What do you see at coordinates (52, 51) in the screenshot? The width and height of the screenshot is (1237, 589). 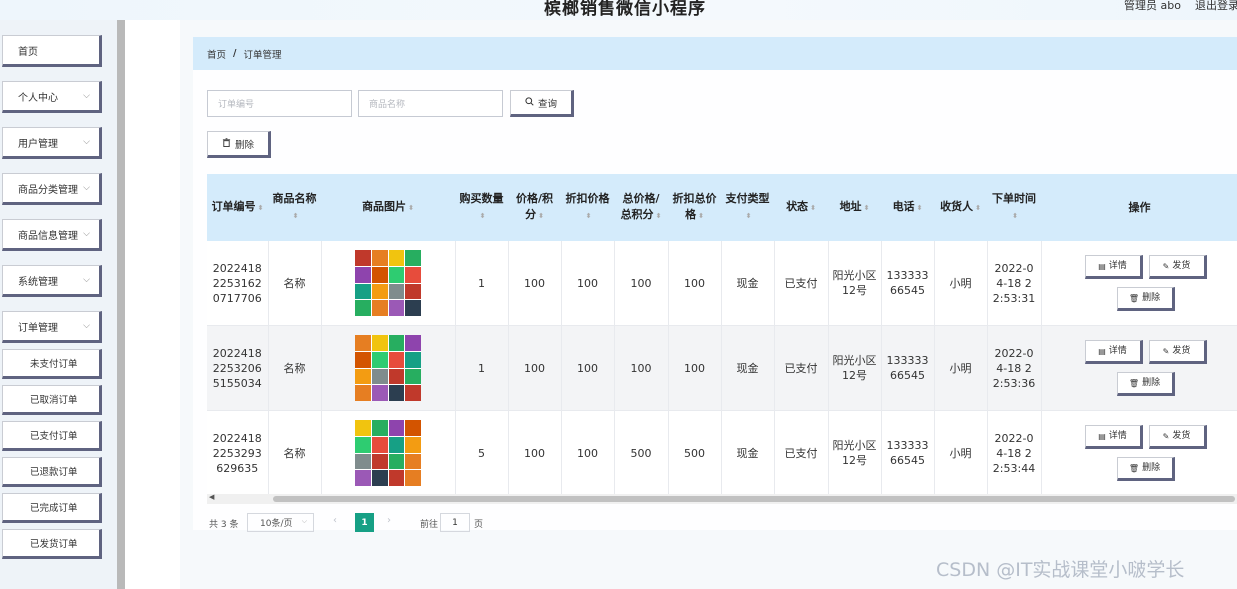 I see `sidebar-item: 首页` at bounding box center [52, 51].